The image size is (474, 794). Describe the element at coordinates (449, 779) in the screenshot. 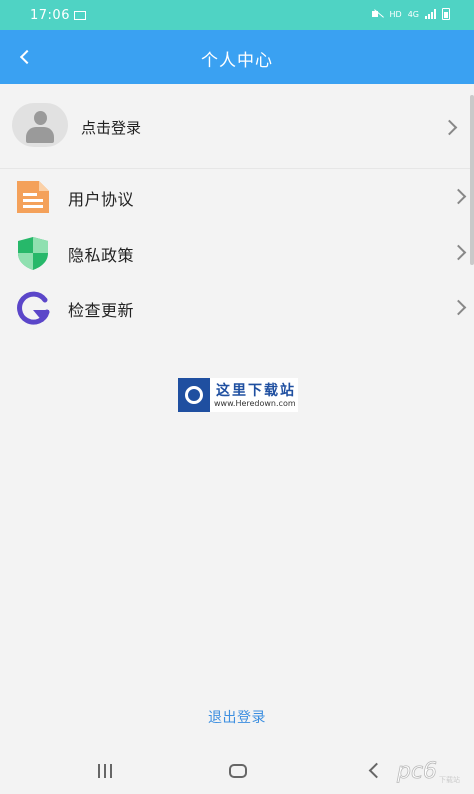

I see `corner-logo-subtext: 下载站` at that location.